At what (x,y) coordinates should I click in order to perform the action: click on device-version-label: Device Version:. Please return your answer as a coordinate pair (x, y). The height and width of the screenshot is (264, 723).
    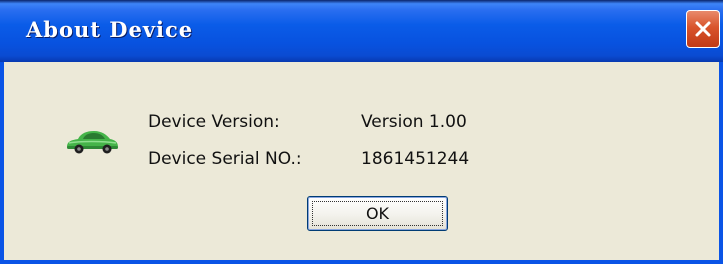
    Looking at the image, I should click on (214, 122).